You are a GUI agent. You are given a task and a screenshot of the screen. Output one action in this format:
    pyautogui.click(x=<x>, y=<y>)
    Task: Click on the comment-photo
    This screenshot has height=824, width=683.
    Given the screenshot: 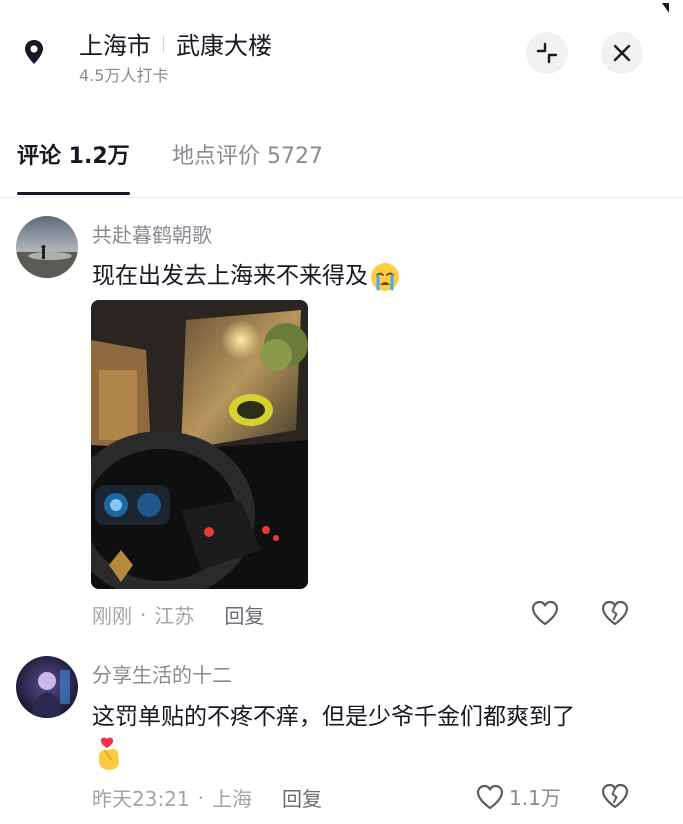 What is the action you would take?
    pyautogui.click(x=199, y=444)
    